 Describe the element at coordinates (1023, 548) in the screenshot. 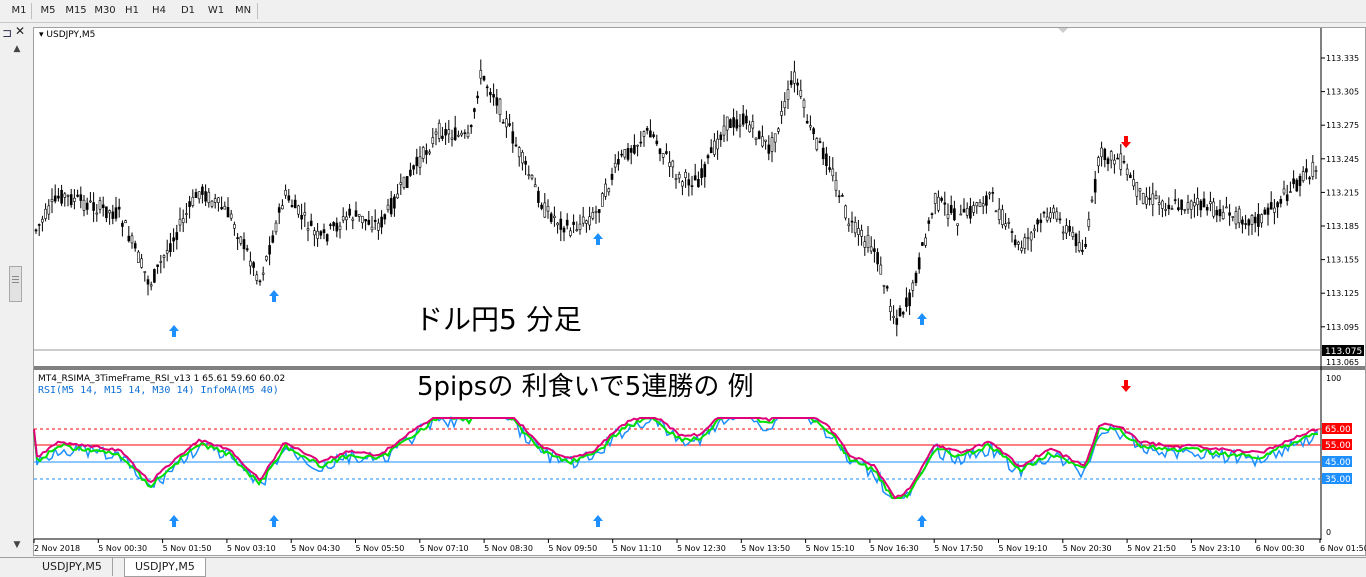

I see `time-tick: 5 Nov 19:10` at that location.